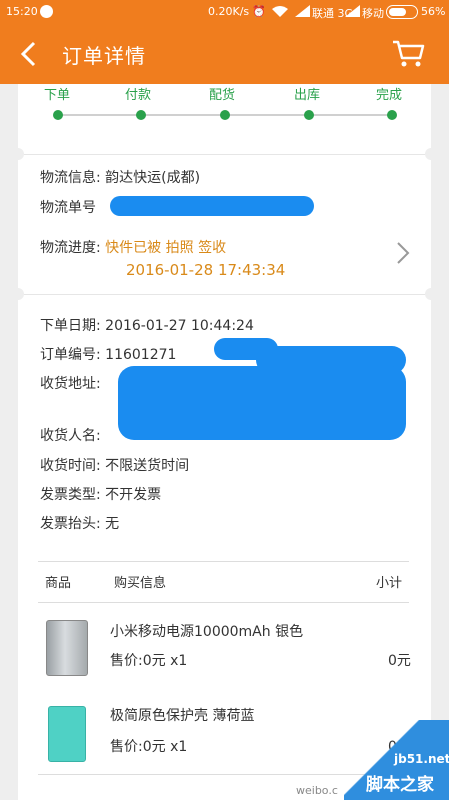  What do you see at coordinates (206, 270) in the screenshot?
I see `logistics-progress-time: 2016-01-28 17:43:34` at bounding box center [206, 270].